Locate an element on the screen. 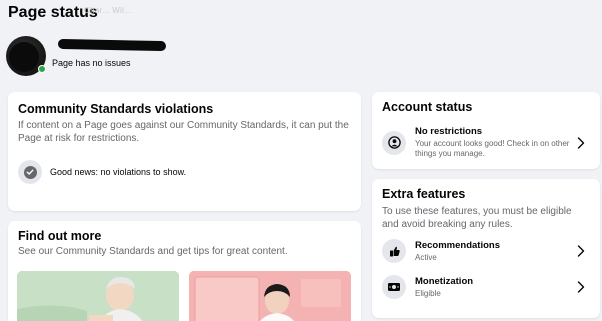 This screenshot has width=602, height=321. recommendations-title: Recommendations is located at coordinates (457, 245).